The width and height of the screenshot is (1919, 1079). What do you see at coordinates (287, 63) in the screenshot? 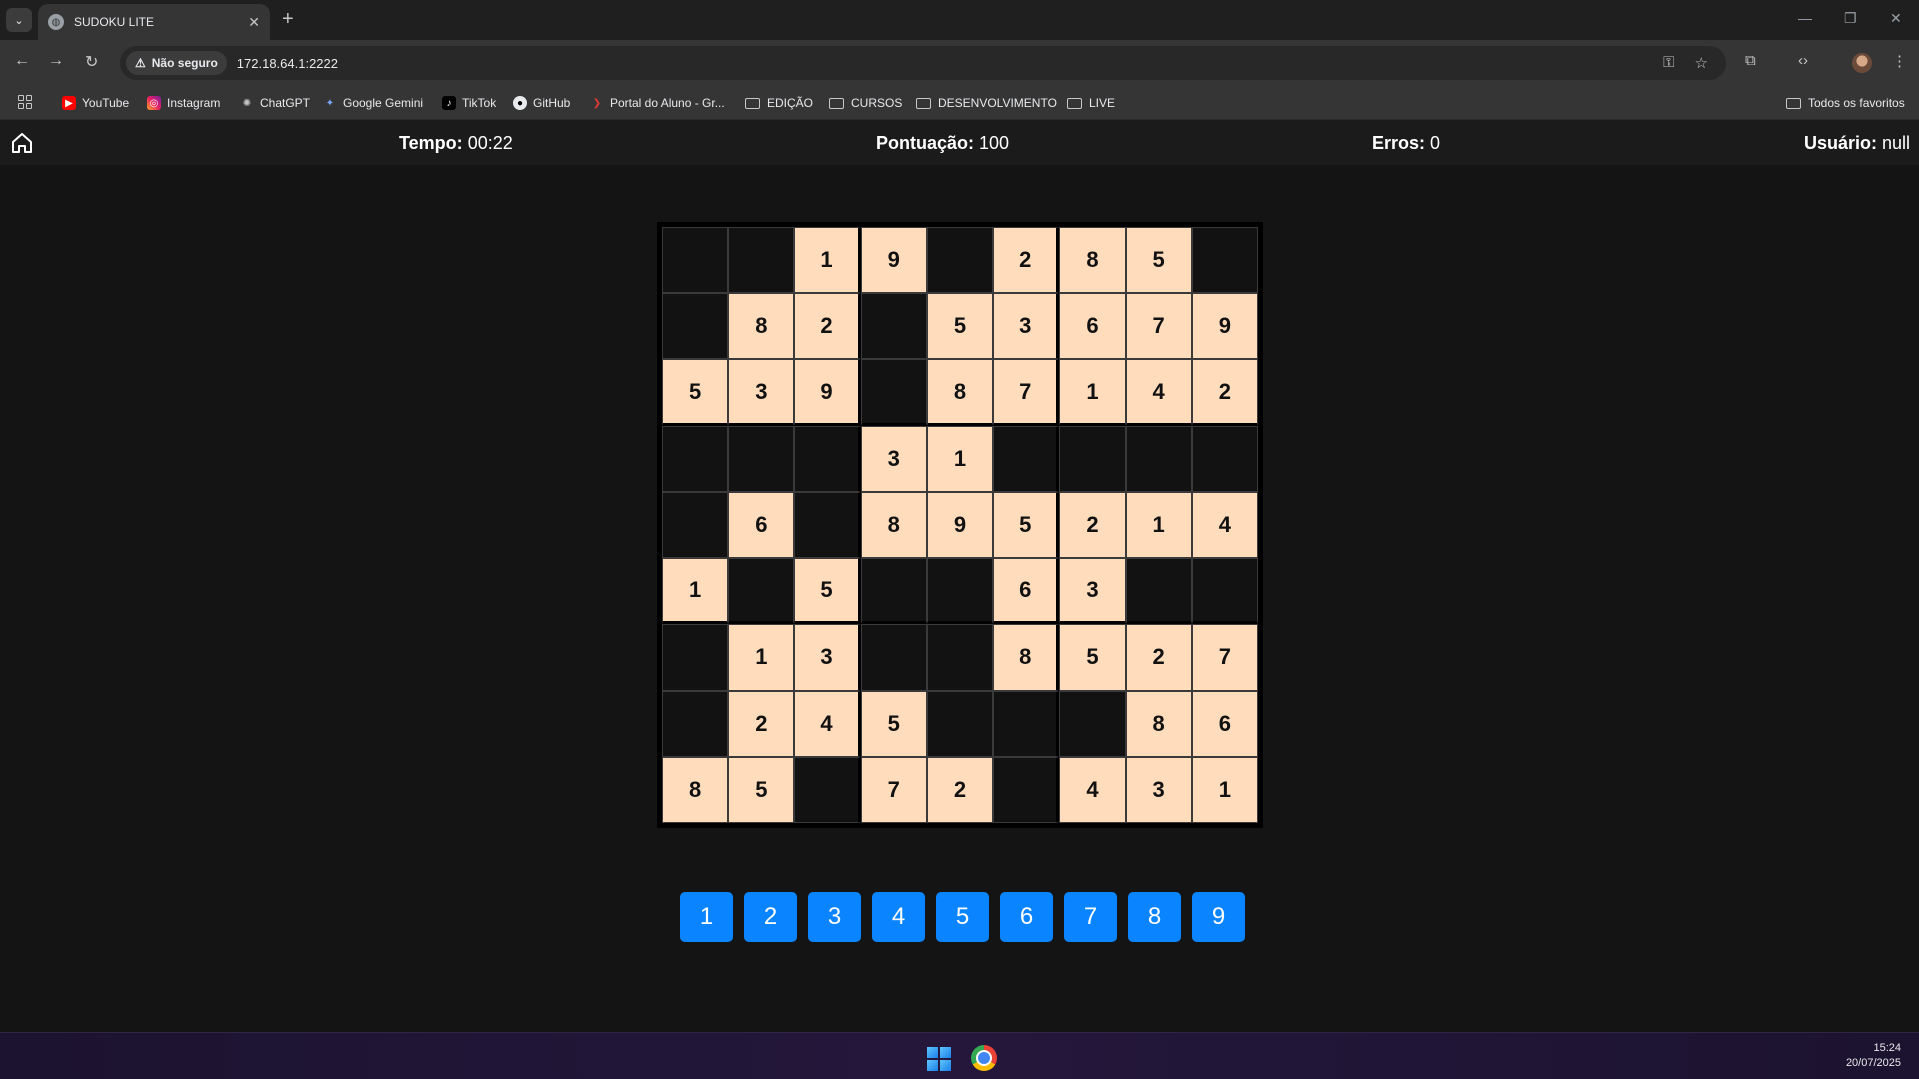
I see `url-text: 172.18.64.1:2222` at bounding box center [287, 63].